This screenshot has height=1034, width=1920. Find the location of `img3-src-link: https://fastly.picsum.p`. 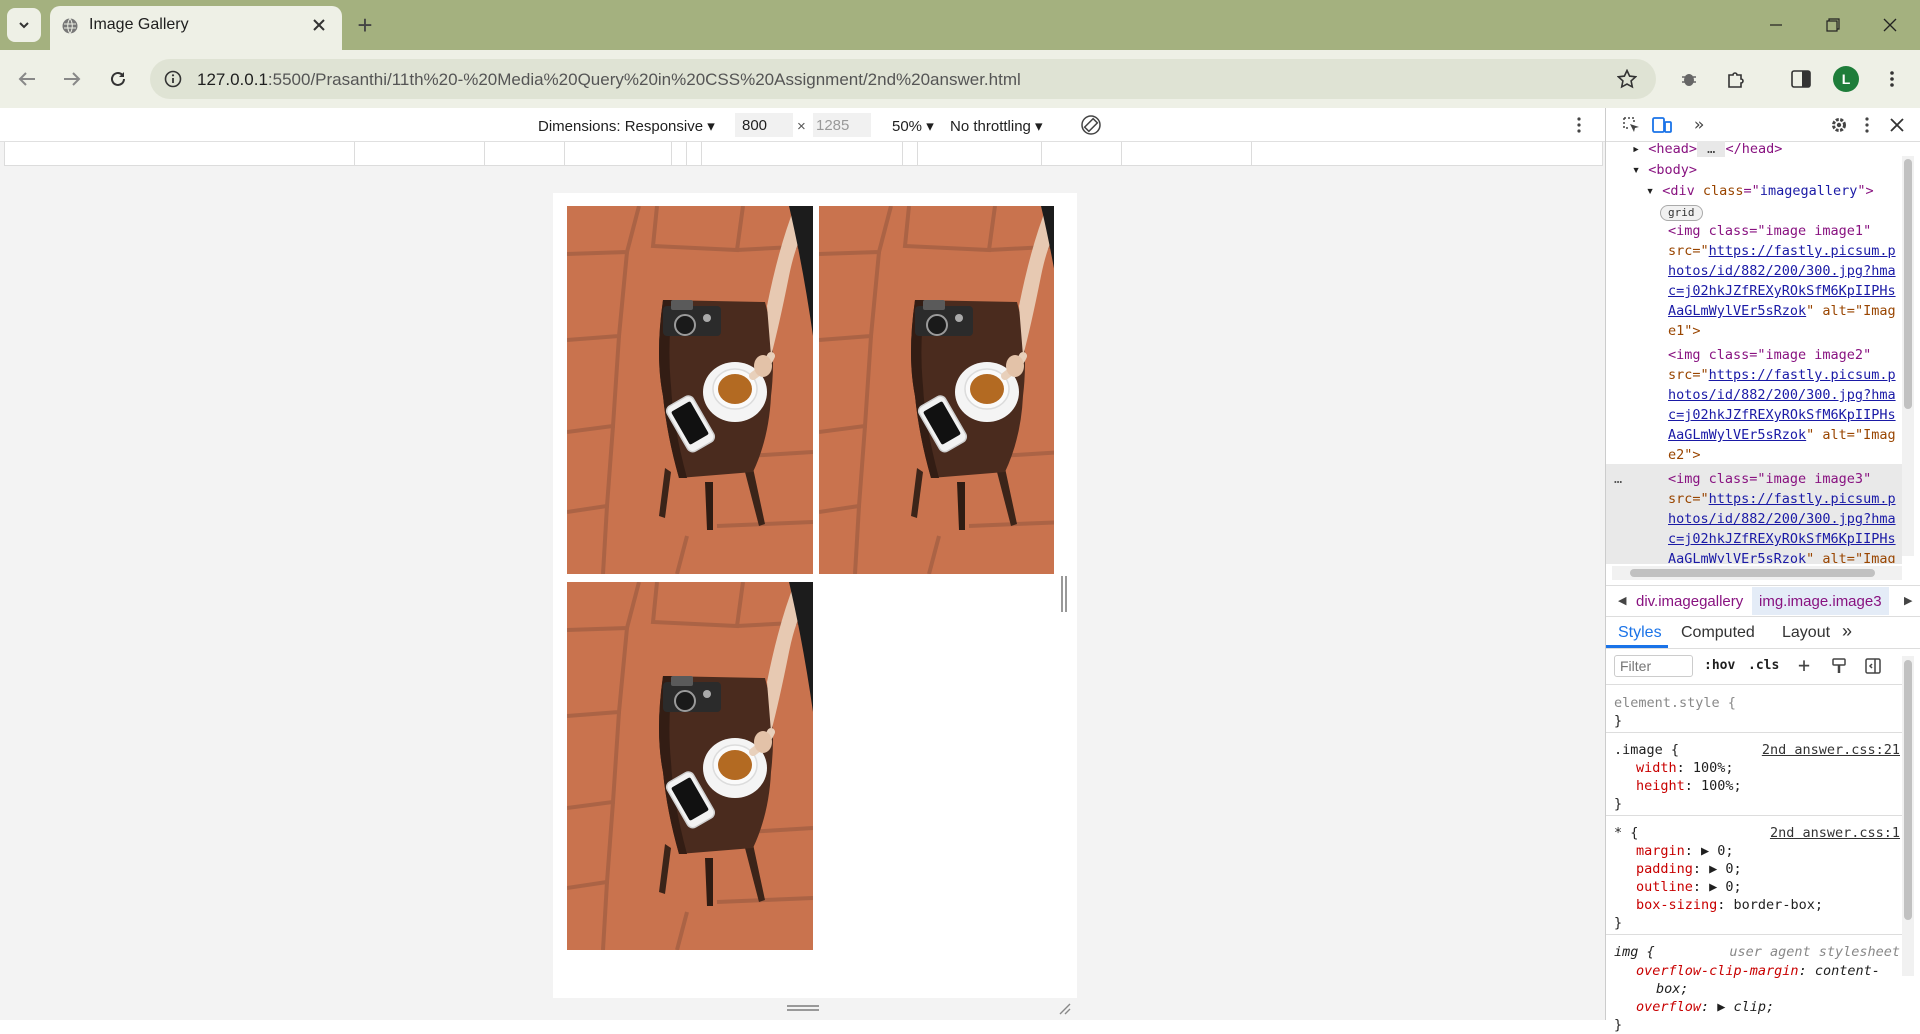

img3-src-link: https://fastly.picsum.p is located at coordinates (1802, 499).